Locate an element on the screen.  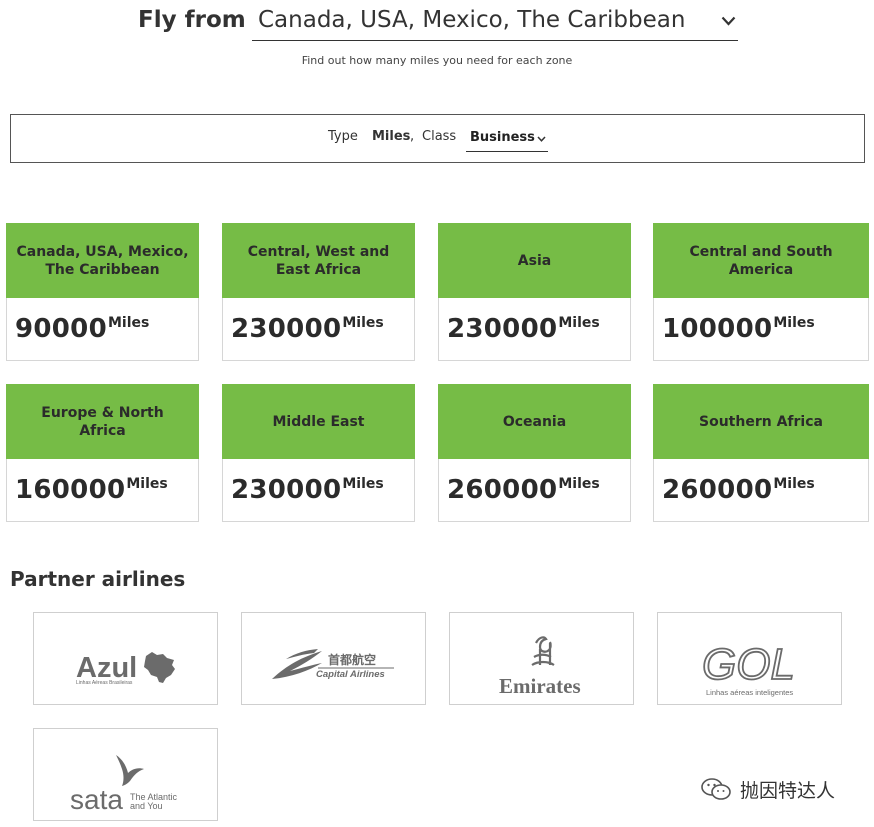
zone-header: Oceania is located at coordinates (534, 421).